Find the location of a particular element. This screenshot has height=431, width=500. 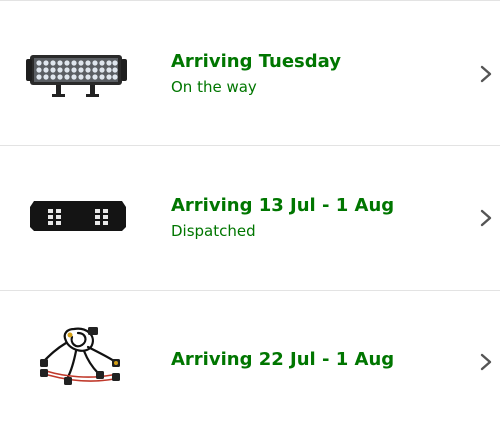

order-text: Arriving 22 Jul - 1 Aug is located at coordinates (282, 360).